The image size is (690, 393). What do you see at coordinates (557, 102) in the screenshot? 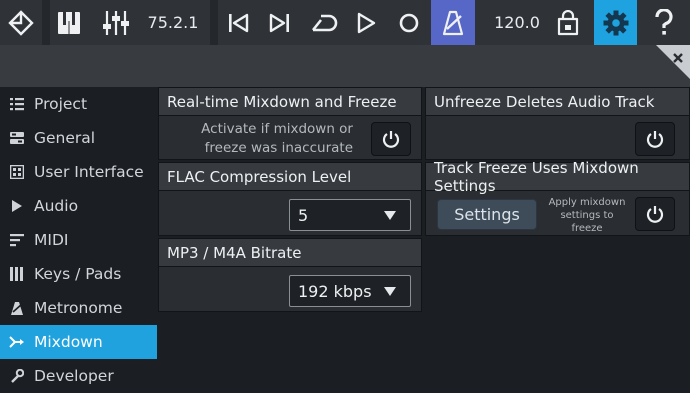
I see `panel-title: Unfreeze Deletes Audio Track` at bounding box center [557, 102].